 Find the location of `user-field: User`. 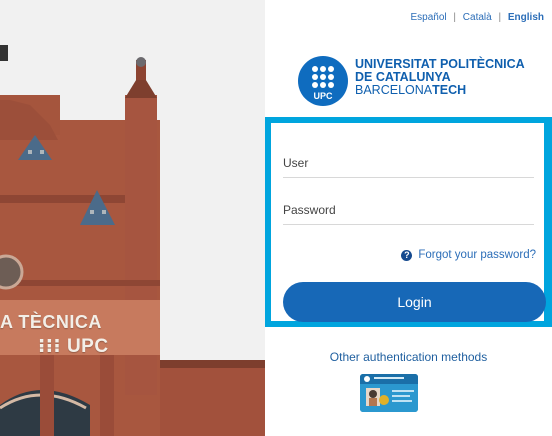

user-field: User is located at coordinates (295, 163).